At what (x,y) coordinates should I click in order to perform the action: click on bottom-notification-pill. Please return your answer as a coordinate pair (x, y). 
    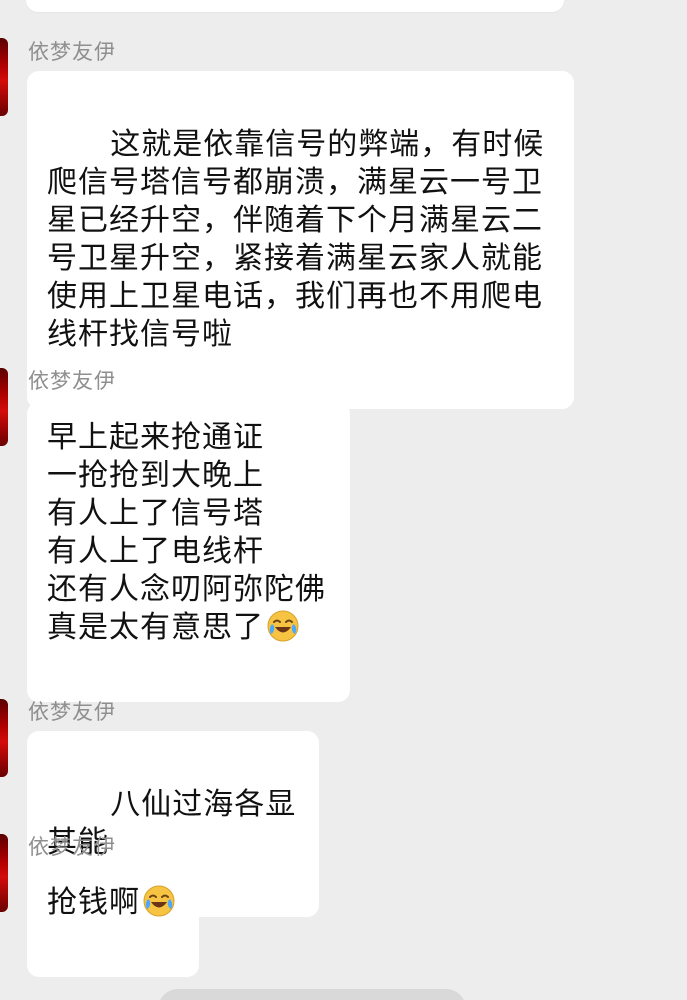
    Looking at the image, I should click on (312, 994).